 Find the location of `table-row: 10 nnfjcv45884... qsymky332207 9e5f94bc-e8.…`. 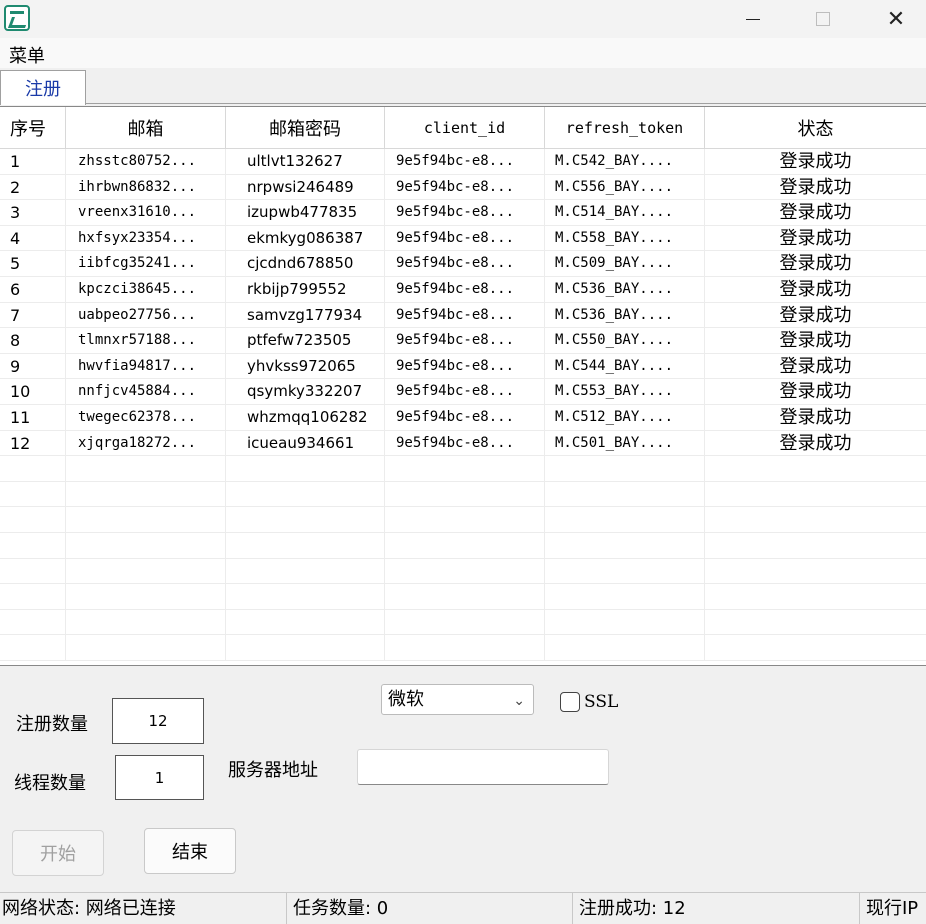

table-row: 10 nnfjcv45884... qsymky332207 9e5f94bc-e8.… is located at coordinates (463, 392).